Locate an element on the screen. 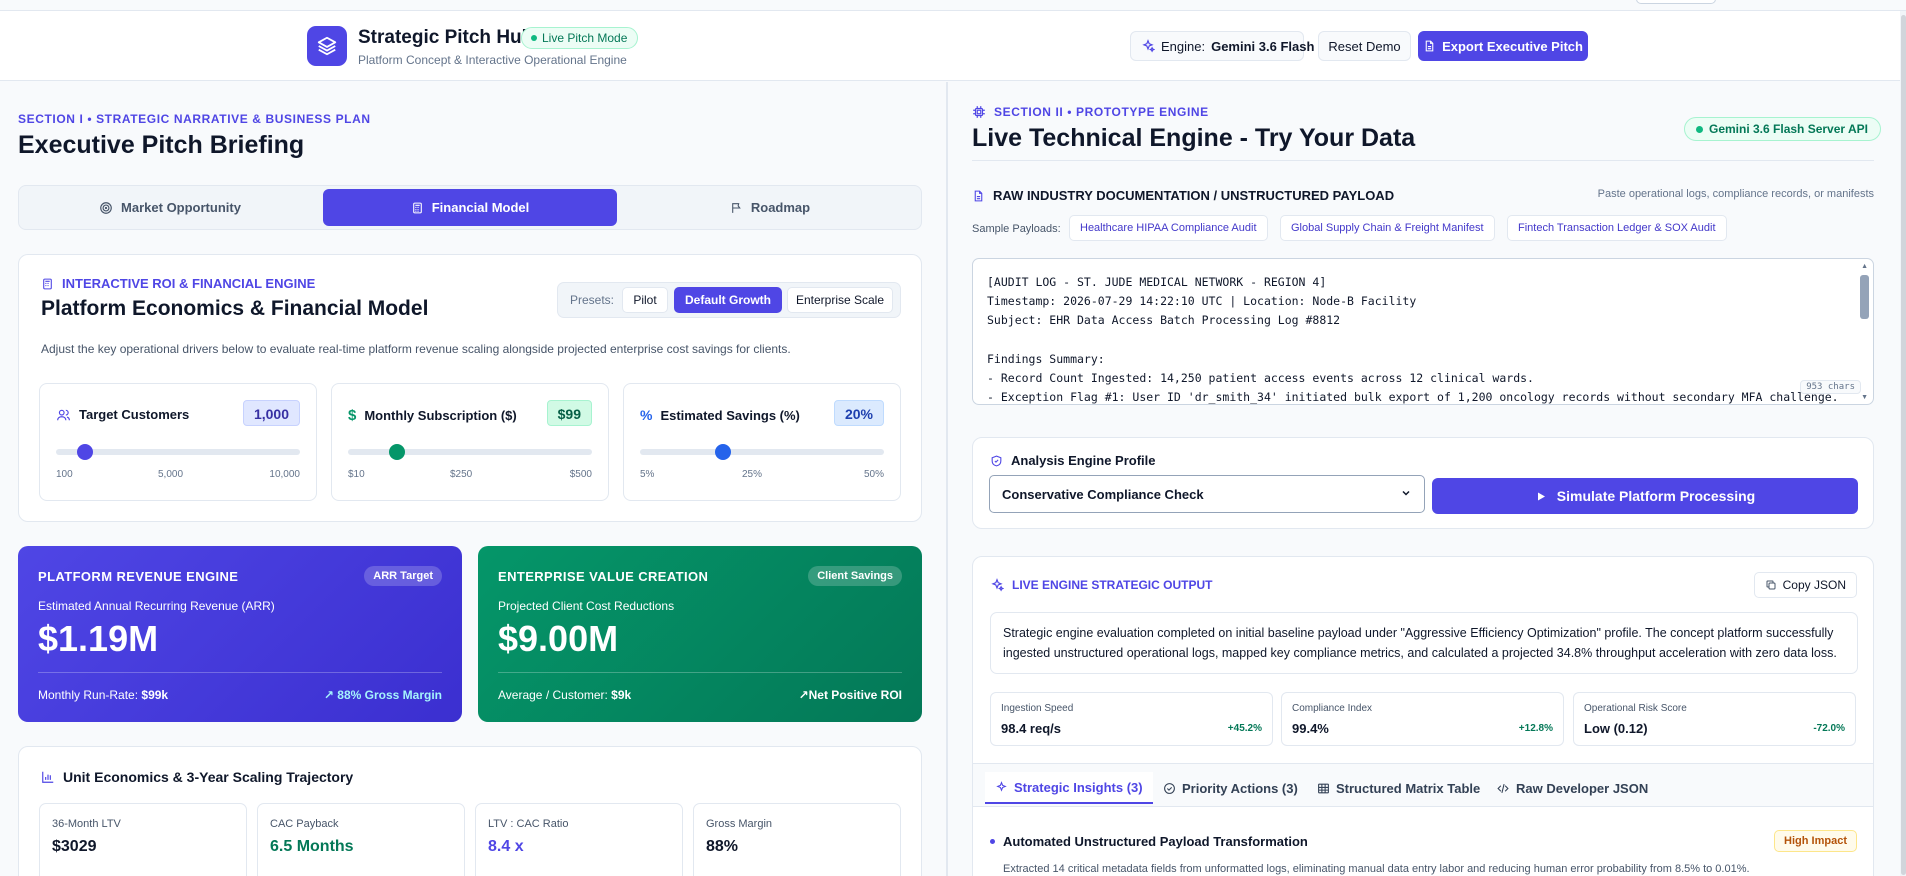 Image resolution: width=1906 pixels, height=876 pixels. top-partial-control is located at coordinates (1676, 2).